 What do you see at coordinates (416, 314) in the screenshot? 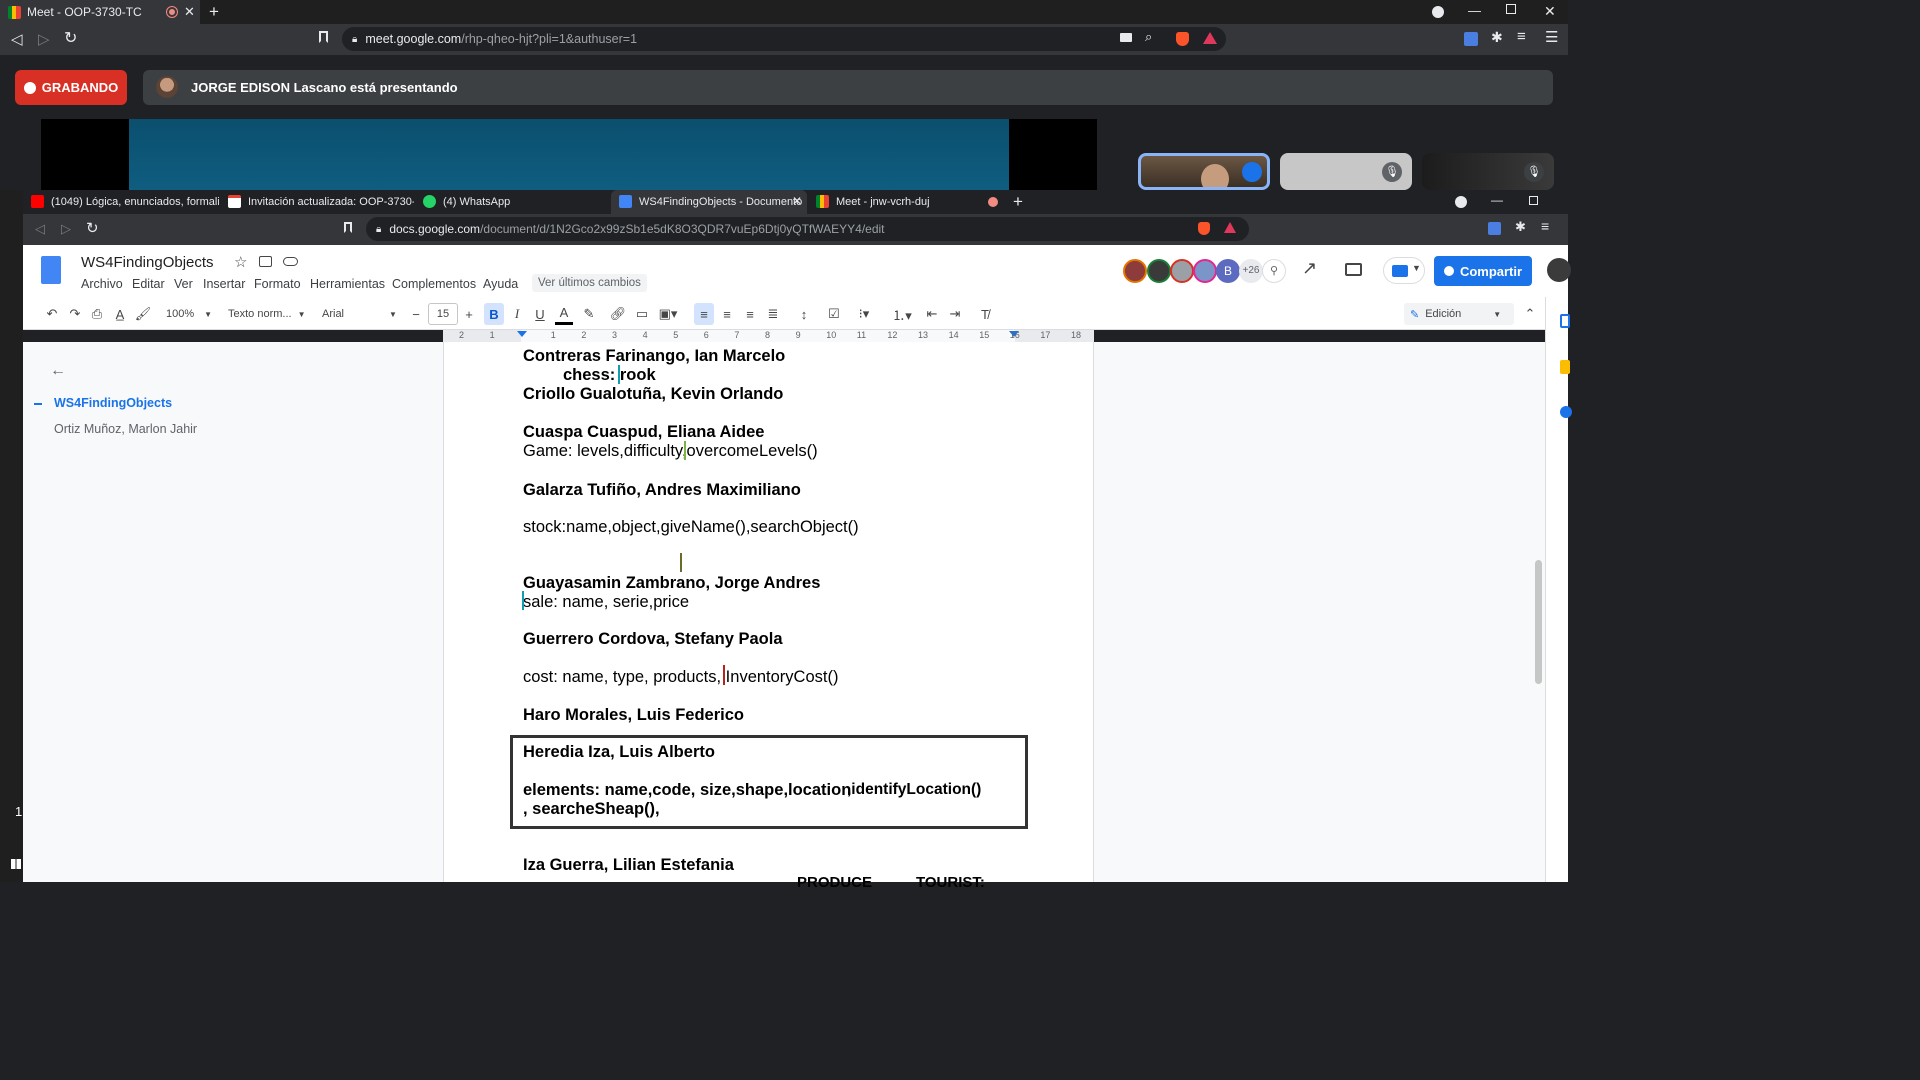
I see `font-size-decrease-button: −` at bounding box center [416, 314].